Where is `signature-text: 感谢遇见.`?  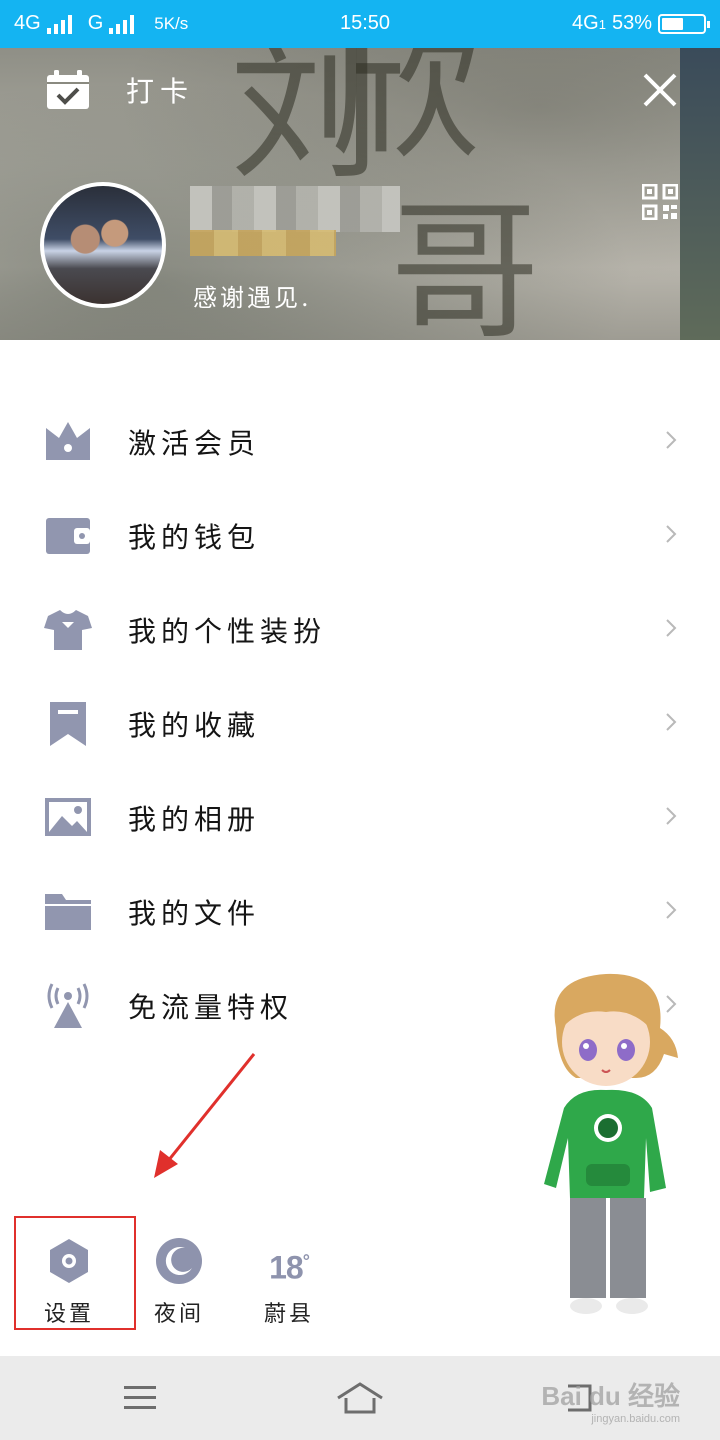
signature-text: 感谢遇见. is located at coordinates (252, 295).